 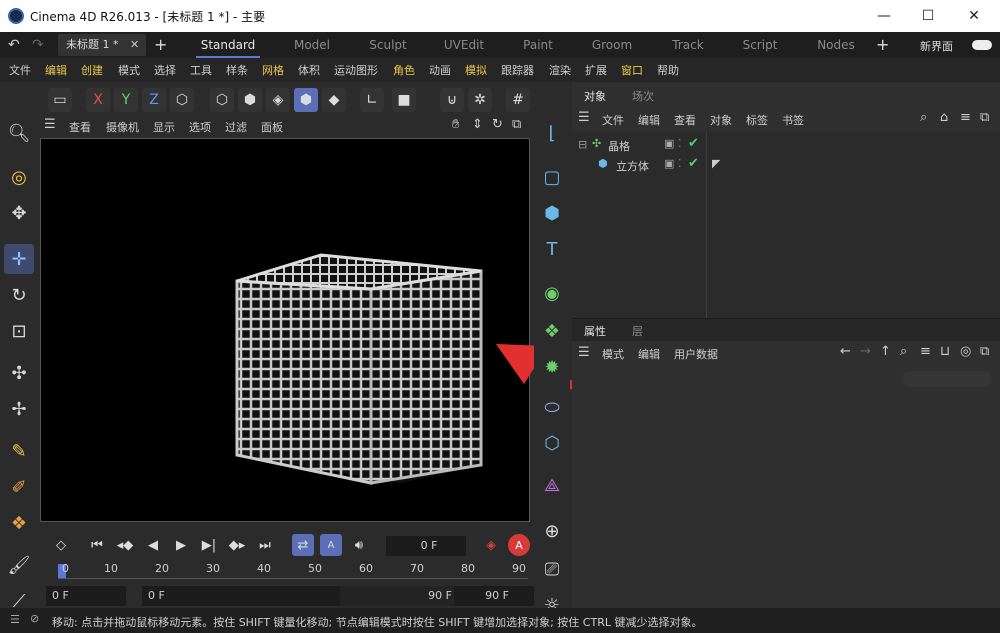 I want to click on status-menu-icon: ☰, so click(x=15, y=619).